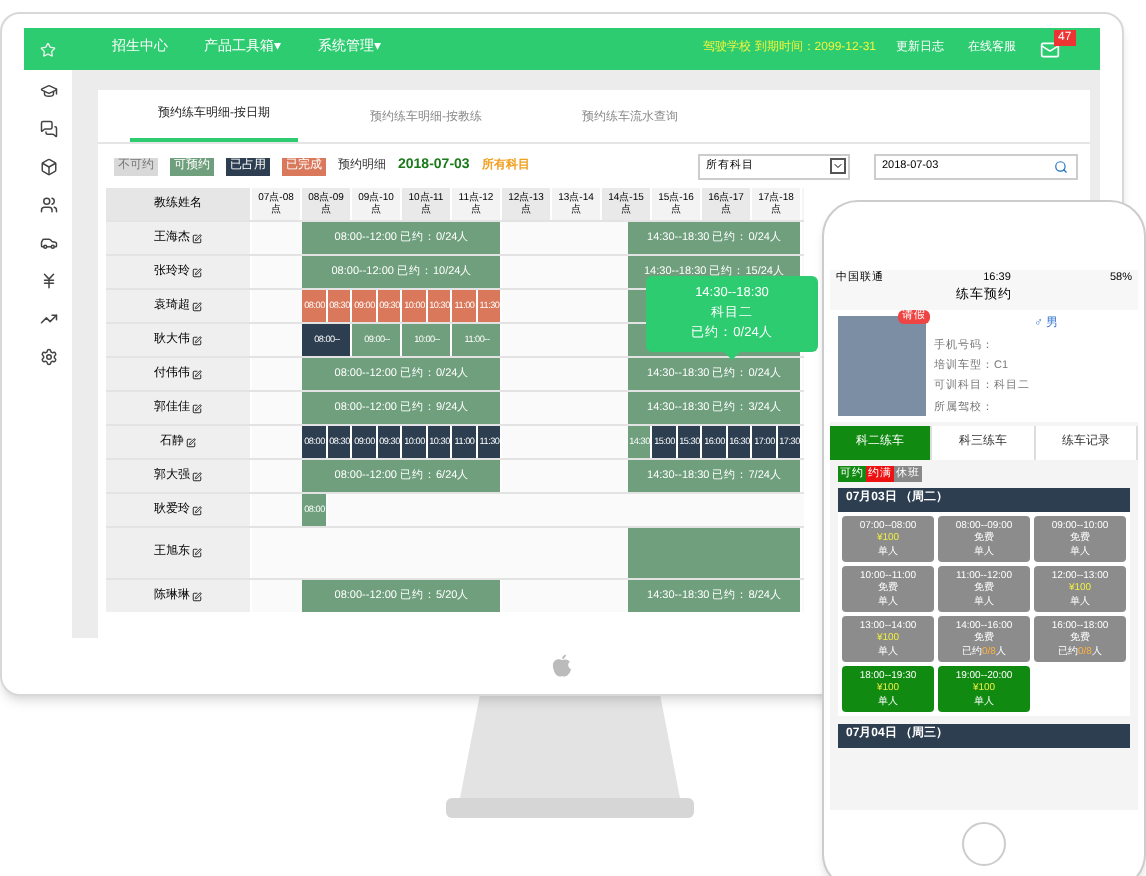 The width and height of the screenshot is (1146, 876). Describe the element at coordinates (1061, 166) in the screenshot. I see `search-icon` at that location.